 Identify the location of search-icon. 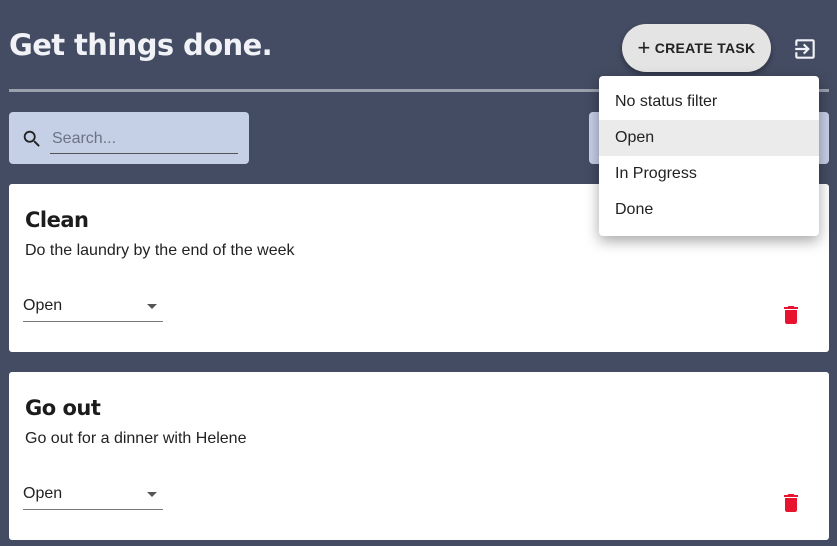
(31, 138).